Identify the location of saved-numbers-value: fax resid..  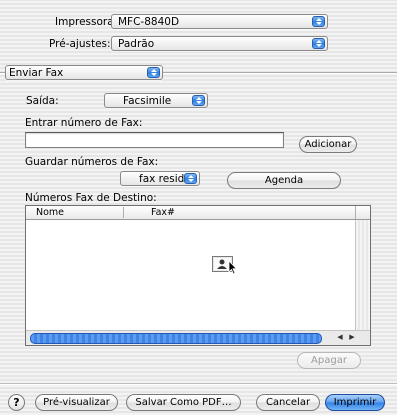
(163, 179).